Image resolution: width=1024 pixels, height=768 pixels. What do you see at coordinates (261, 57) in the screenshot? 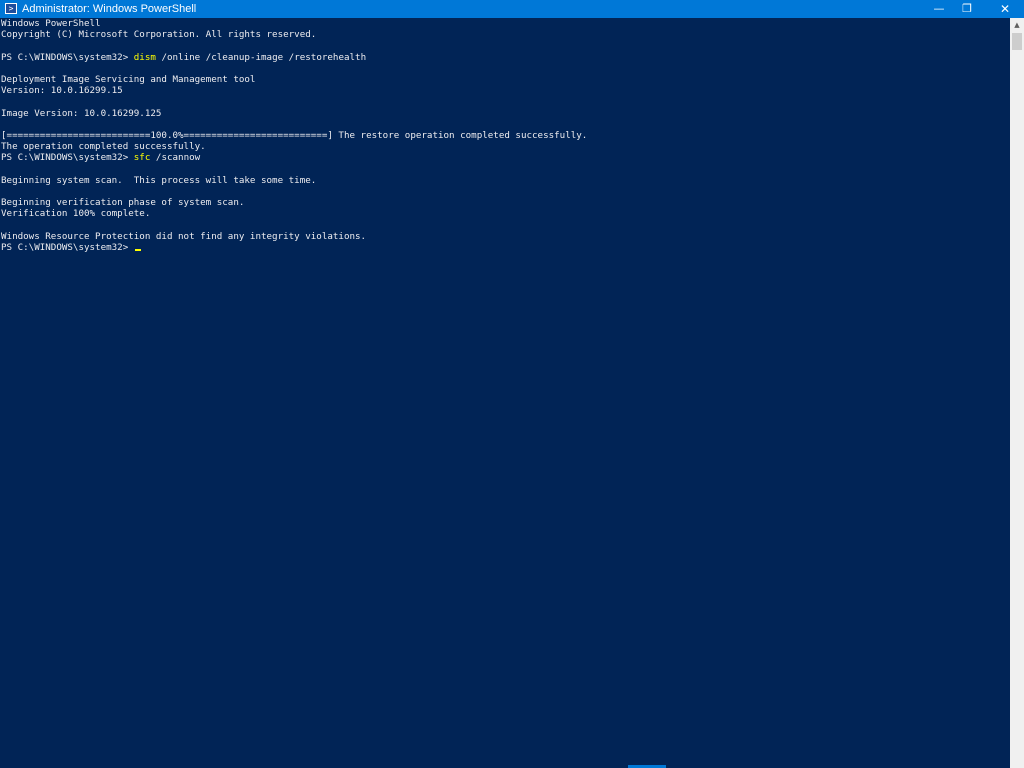
I see `command-args: /online /cleanup-image /restorehealth` at bounding box center [261, 57].